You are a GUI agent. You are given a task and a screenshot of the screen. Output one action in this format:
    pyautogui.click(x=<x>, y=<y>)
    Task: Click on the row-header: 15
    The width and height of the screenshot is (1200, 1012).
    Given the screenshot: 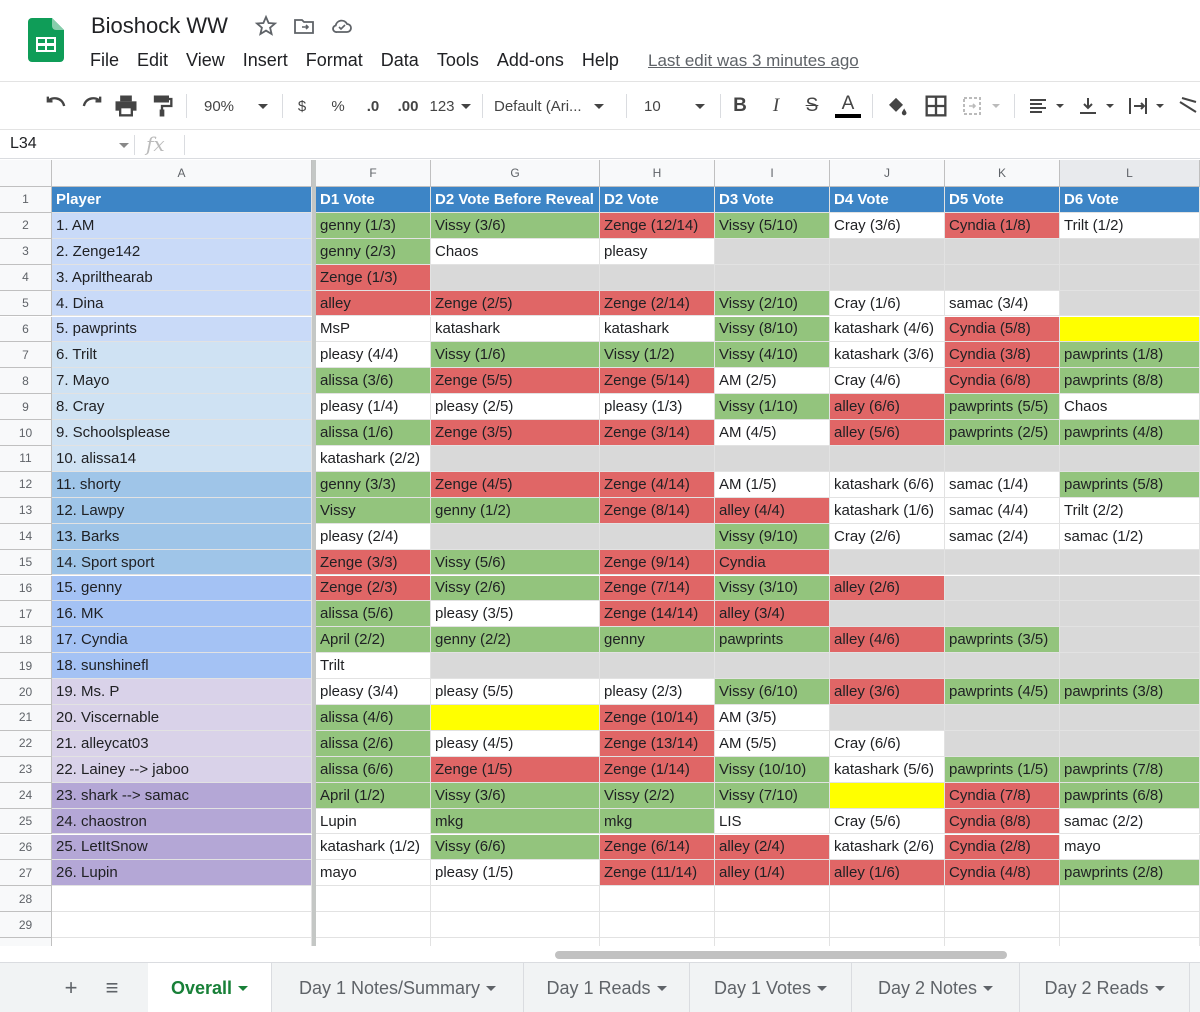 What is the action you would take?
    pyautogui.click(x=26, y=562)
    